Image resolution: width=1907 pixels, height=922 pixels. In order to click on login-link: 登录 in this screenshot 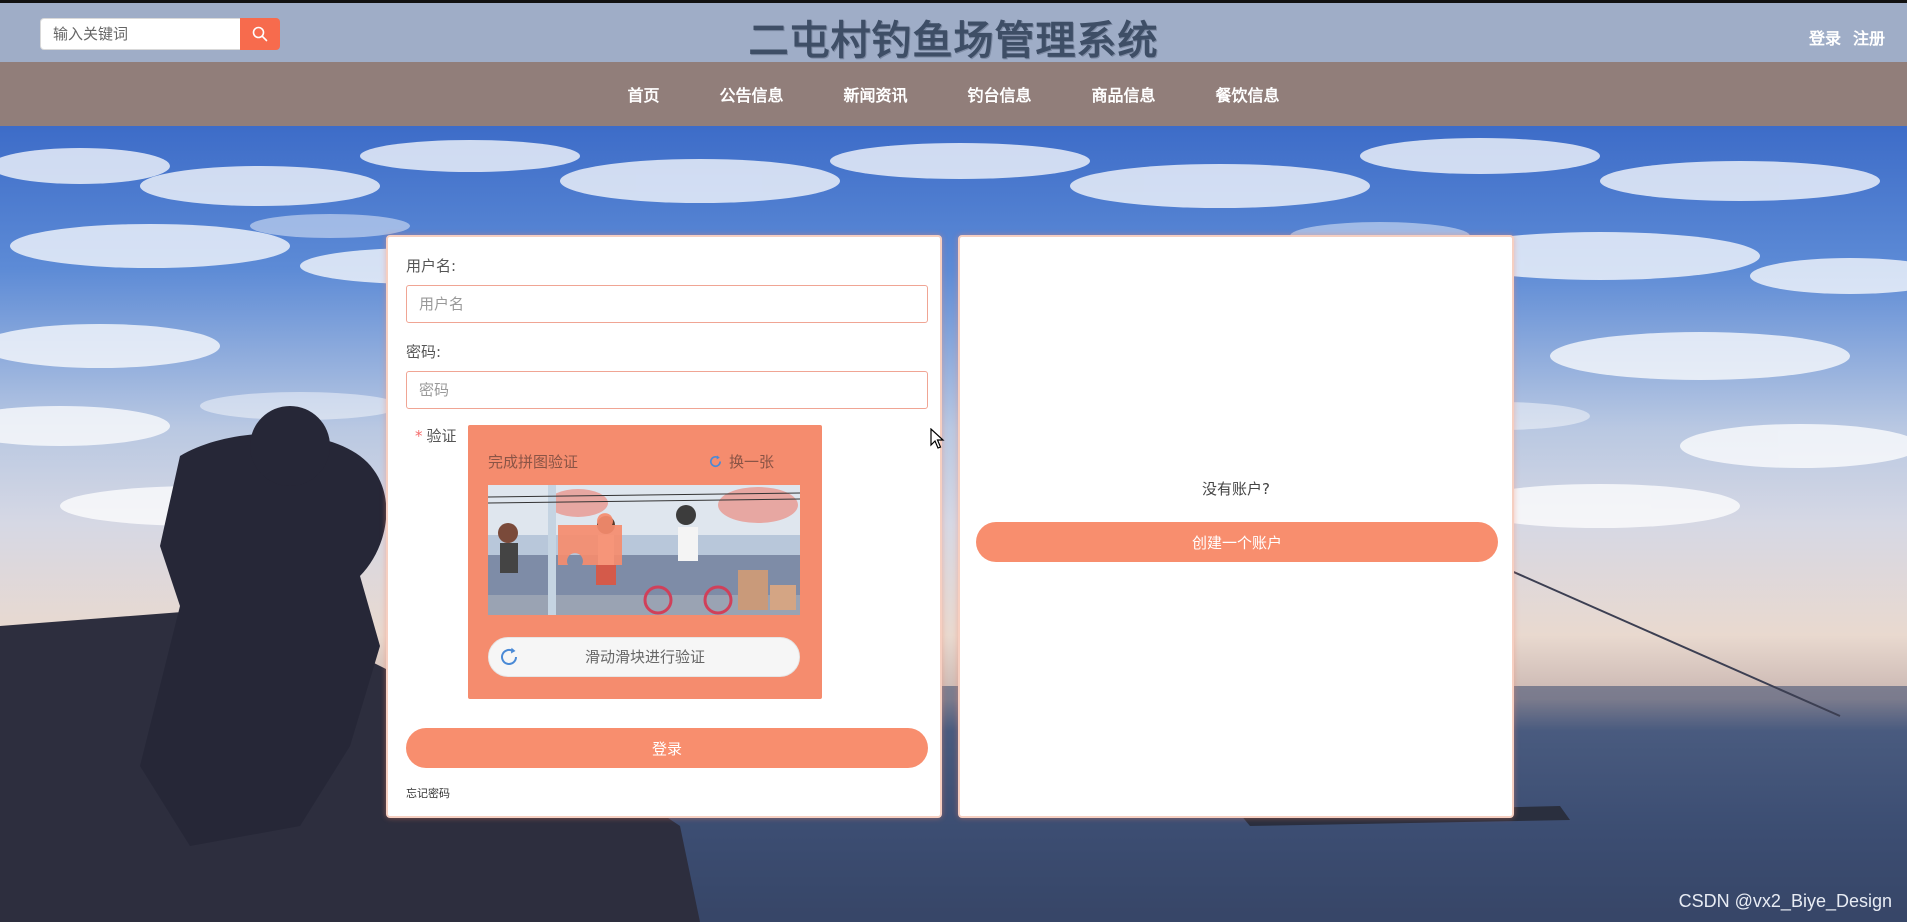, I will do `click(1825, 37)`.